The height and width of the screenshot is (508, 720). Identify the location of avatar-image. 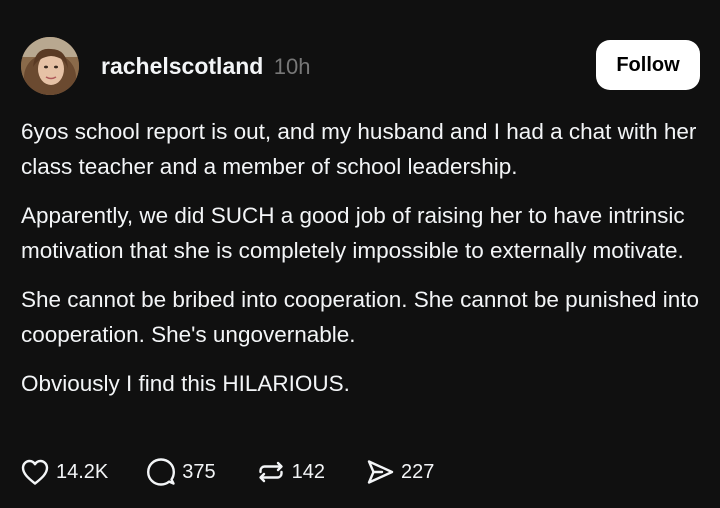
(50, 66).